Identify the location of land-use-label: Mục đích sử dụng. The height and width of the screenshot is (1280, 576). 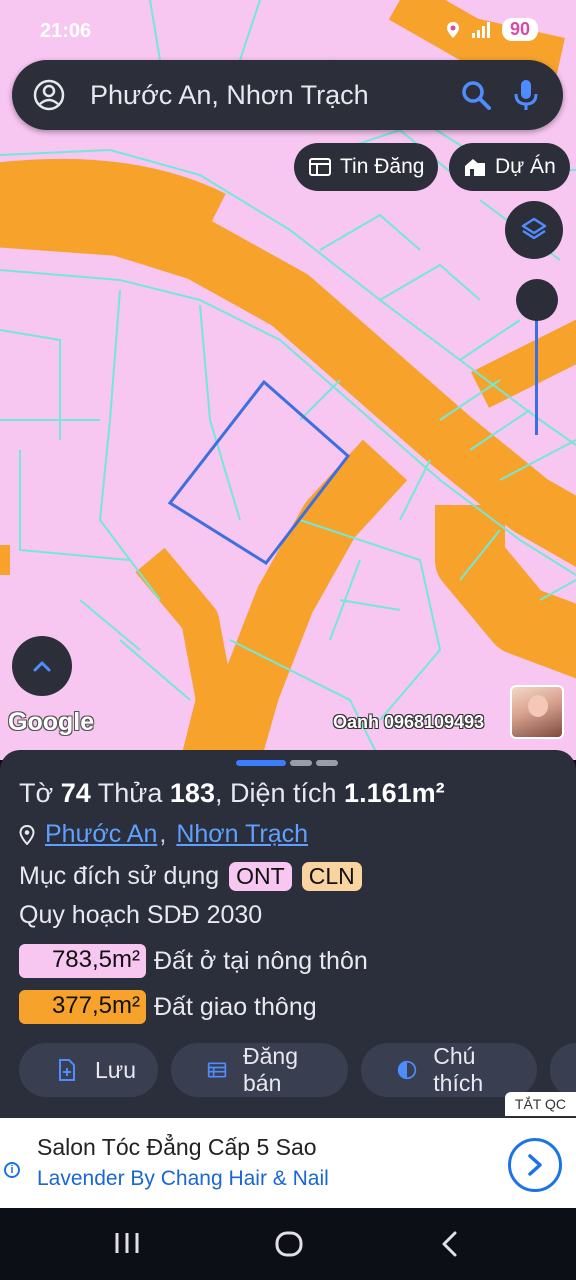
(119, 876).